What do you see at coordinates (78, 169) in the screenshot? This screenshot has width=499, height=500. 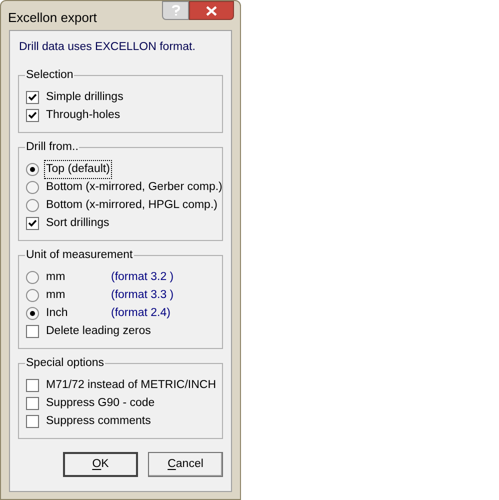 I see `option-label: Top (default)` at bounding box center [78, 169].